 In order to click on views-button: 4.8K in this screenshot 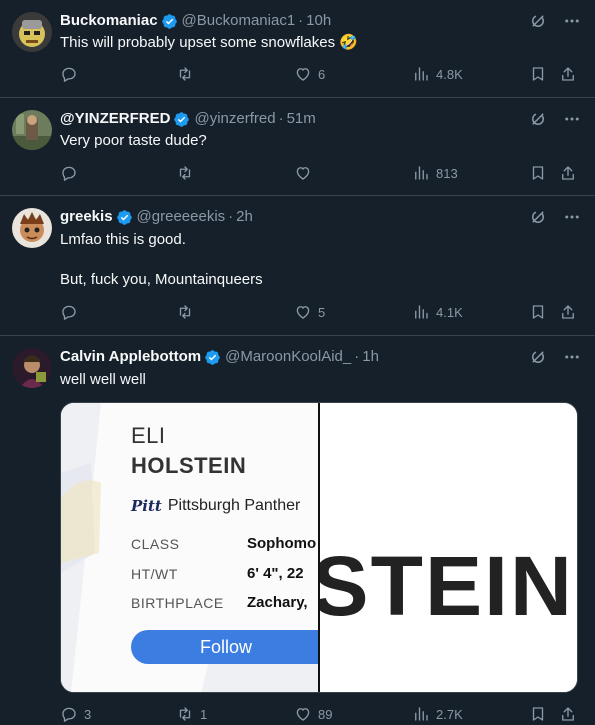, I will do `click(437, 74)`.